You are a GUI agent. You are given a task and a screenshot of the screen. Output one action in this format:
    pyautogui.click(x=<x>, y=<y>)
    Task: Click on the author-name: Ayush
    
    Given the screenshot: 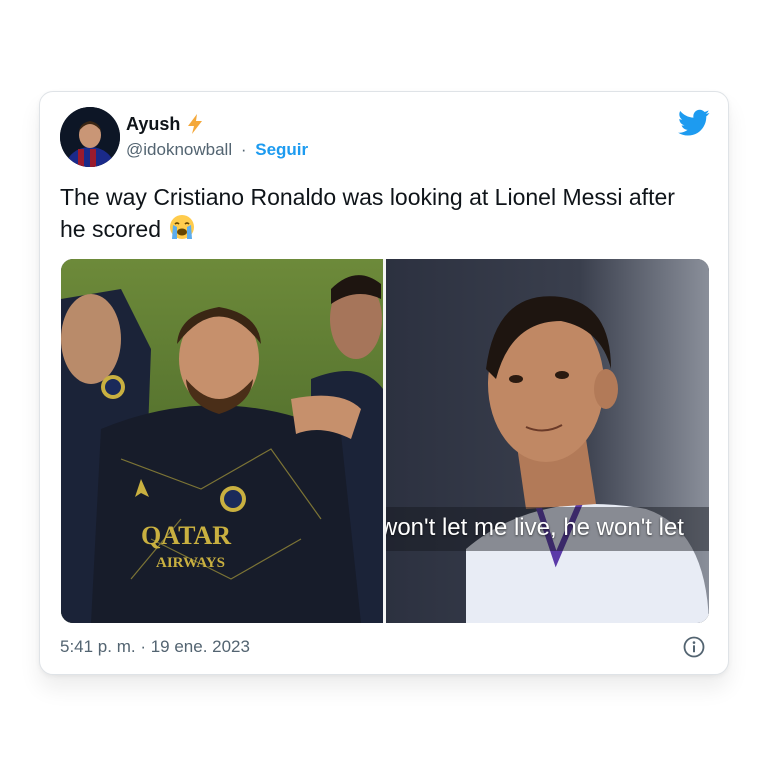 What is the action you would take?
    pyautogui.click(x=153, y=124)
    